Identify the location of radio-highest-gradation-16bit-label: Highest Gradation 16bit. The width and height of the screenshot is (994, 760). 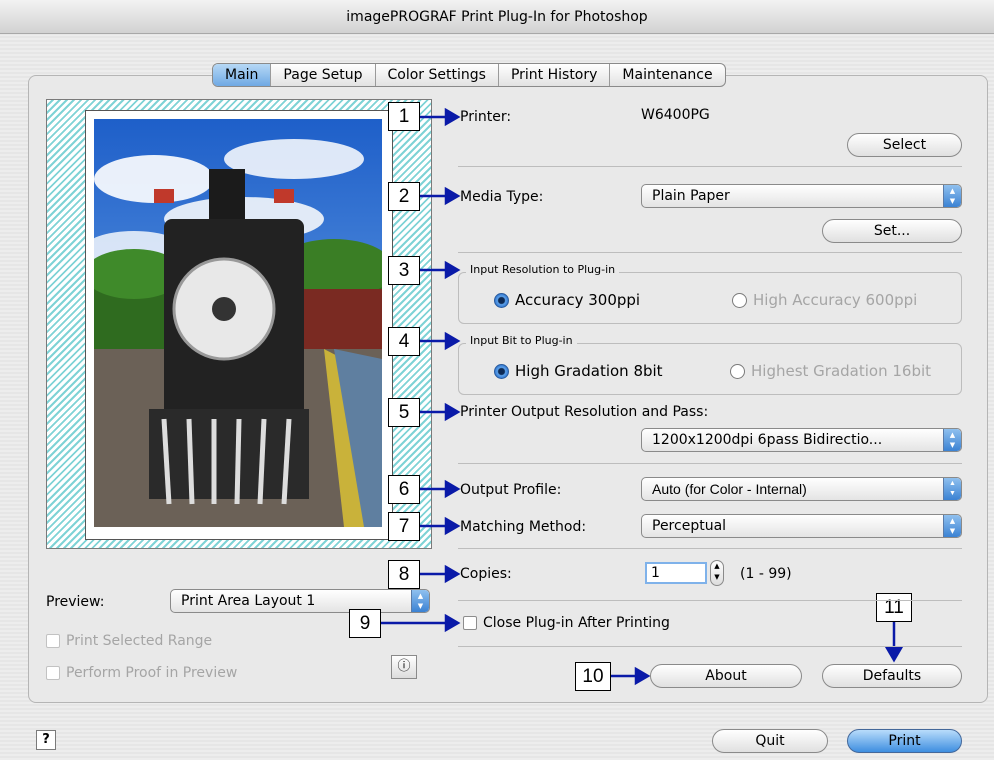
(841, 371).